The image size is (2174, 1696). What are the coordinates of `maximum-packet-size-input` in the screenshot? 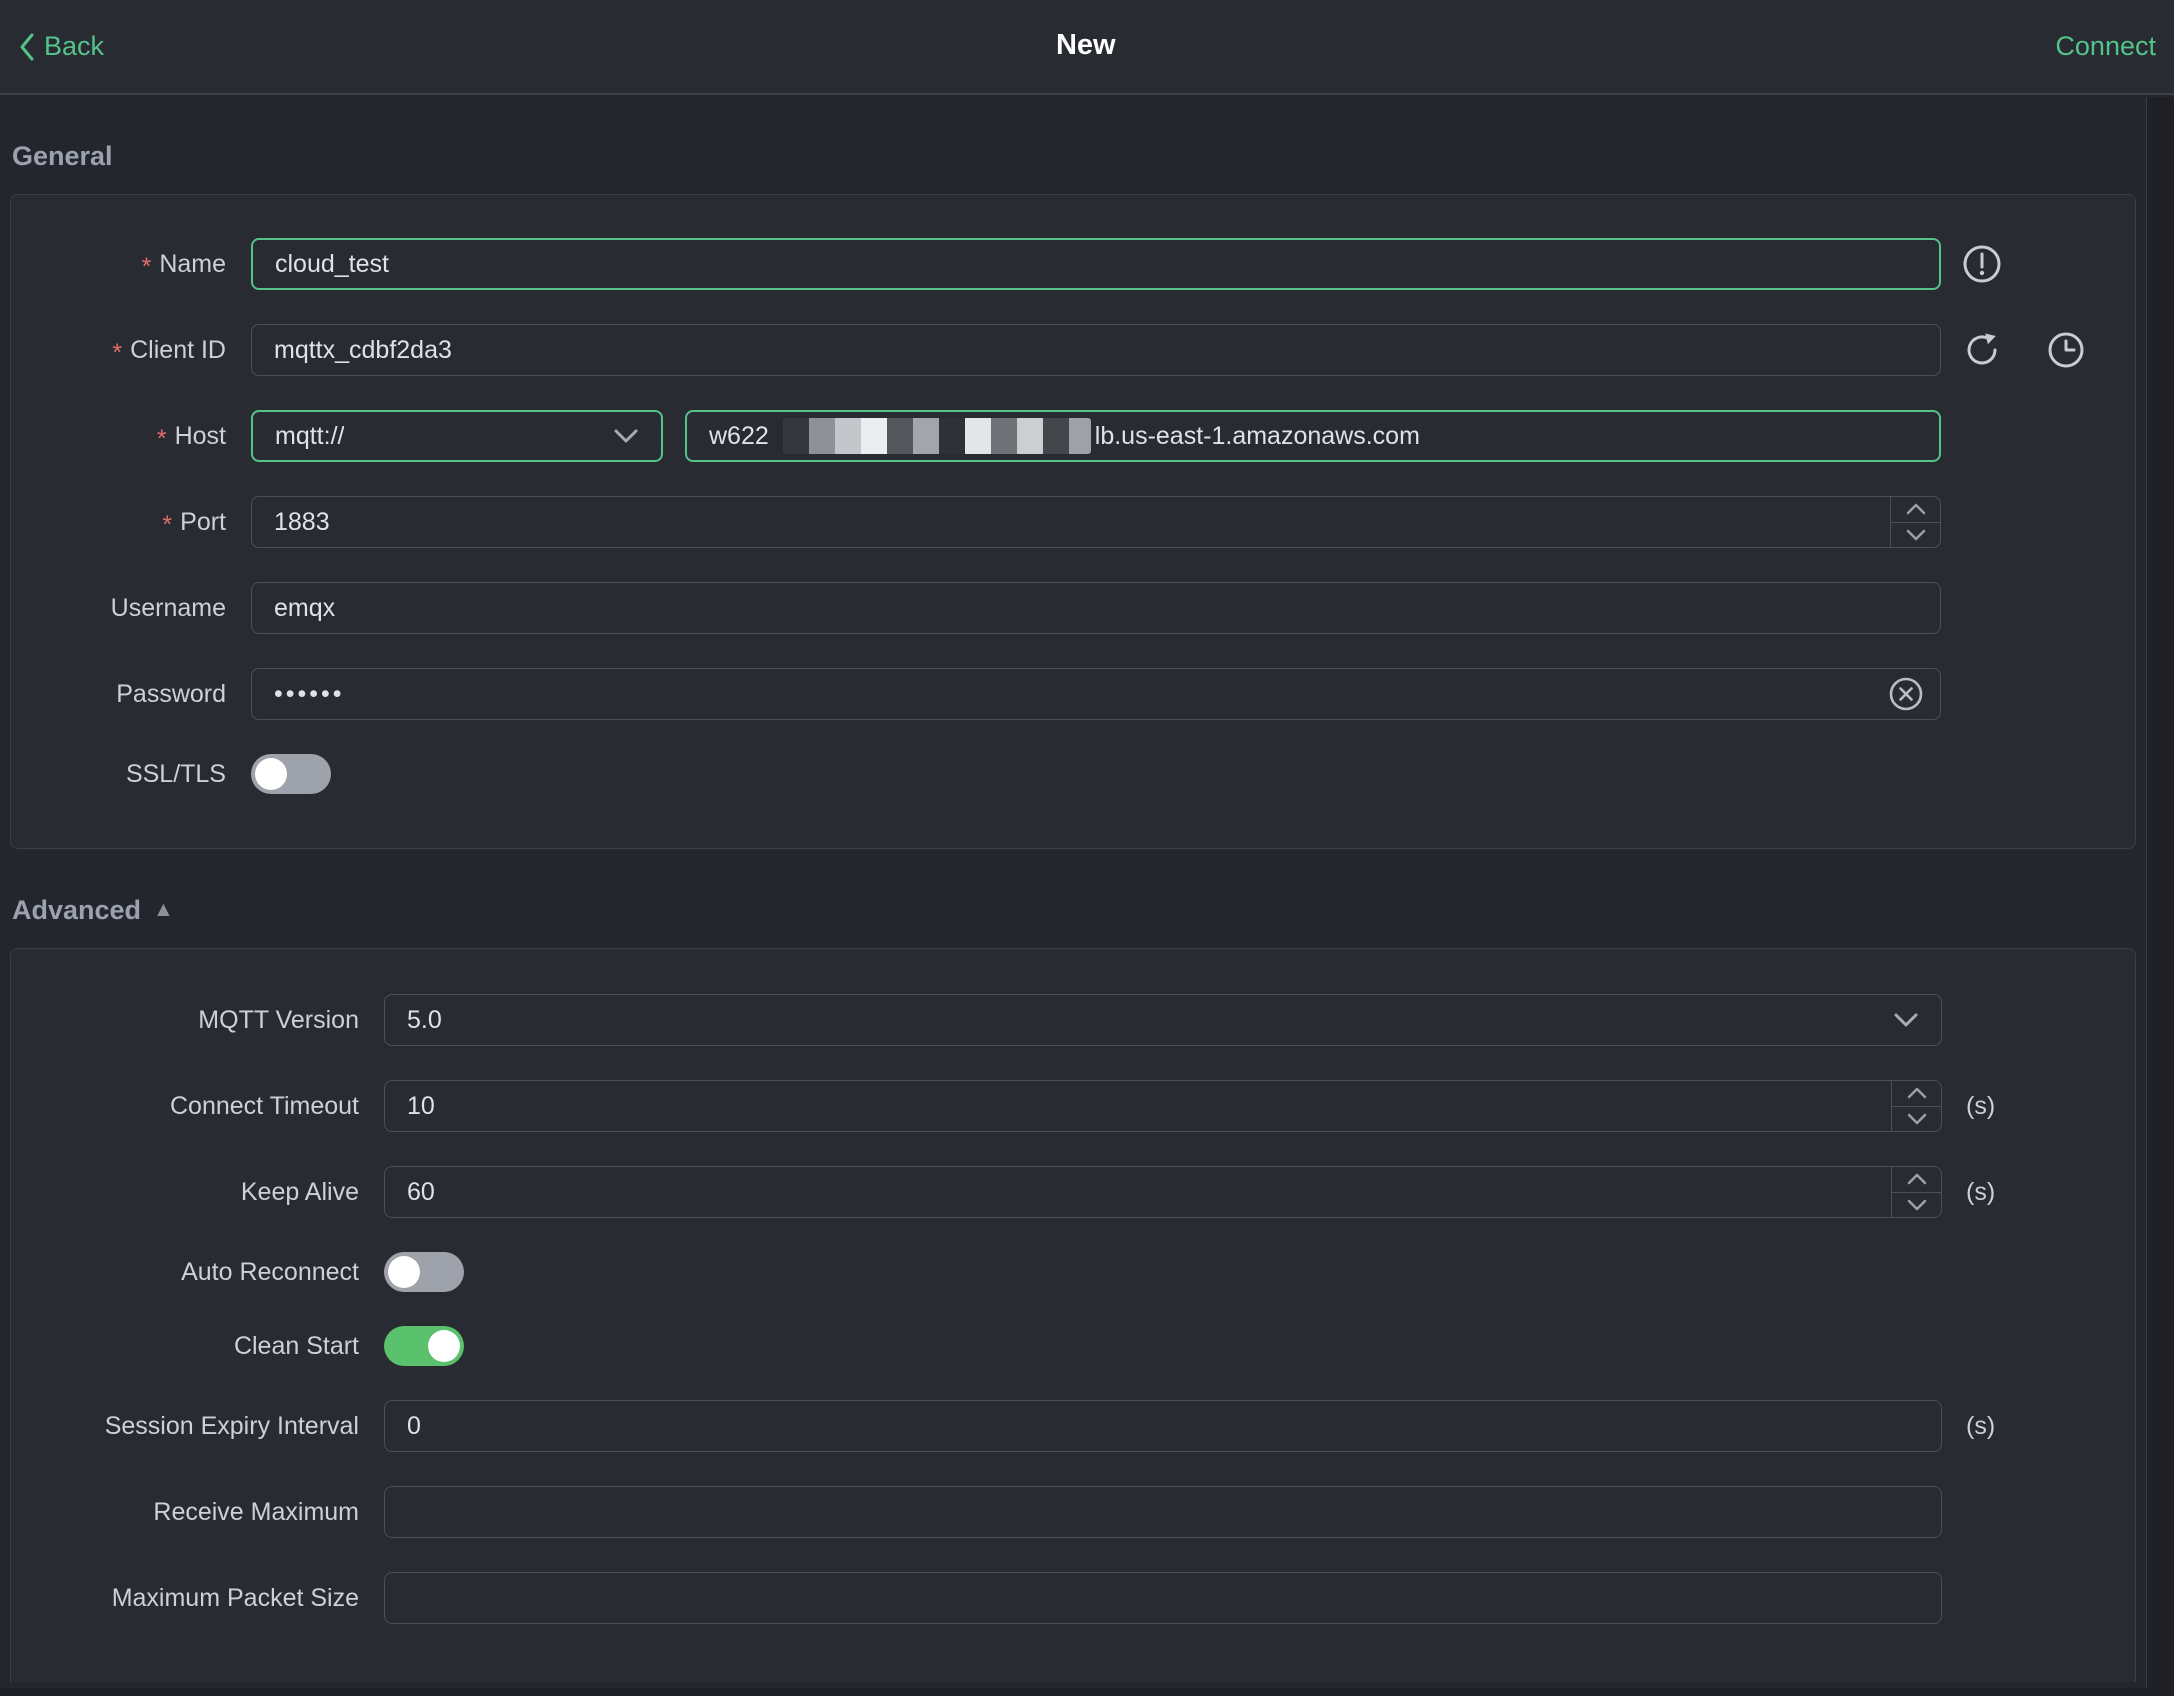 It's located at (1163, 1598).